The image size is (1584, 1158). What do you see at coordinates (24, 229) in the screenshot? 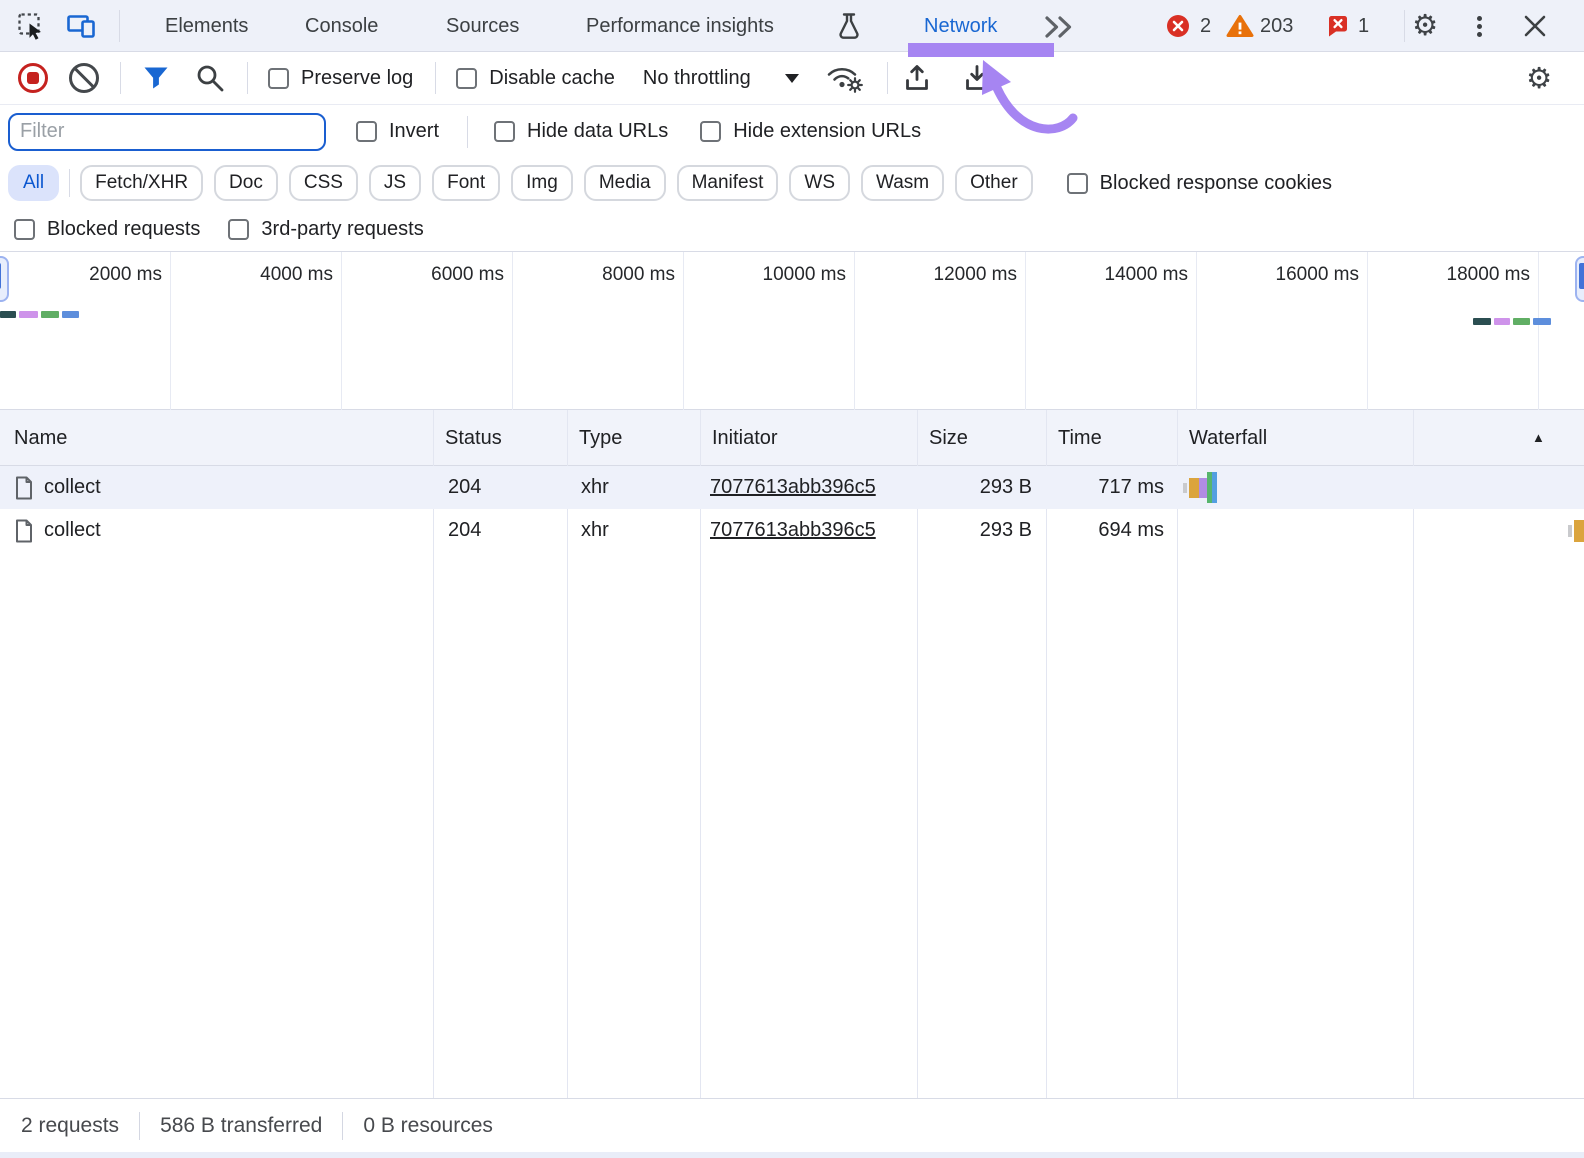
I see `blocked-requests-checkbox` at bounding box center [24, 229].